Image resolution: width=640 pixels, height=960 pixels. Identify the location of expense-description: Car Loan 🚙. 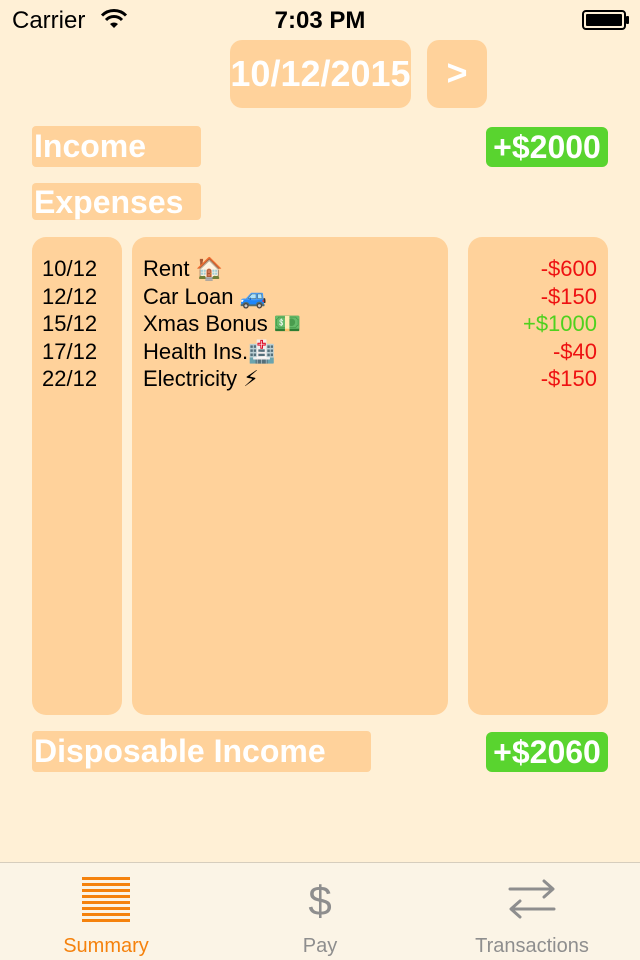
(205, 296).